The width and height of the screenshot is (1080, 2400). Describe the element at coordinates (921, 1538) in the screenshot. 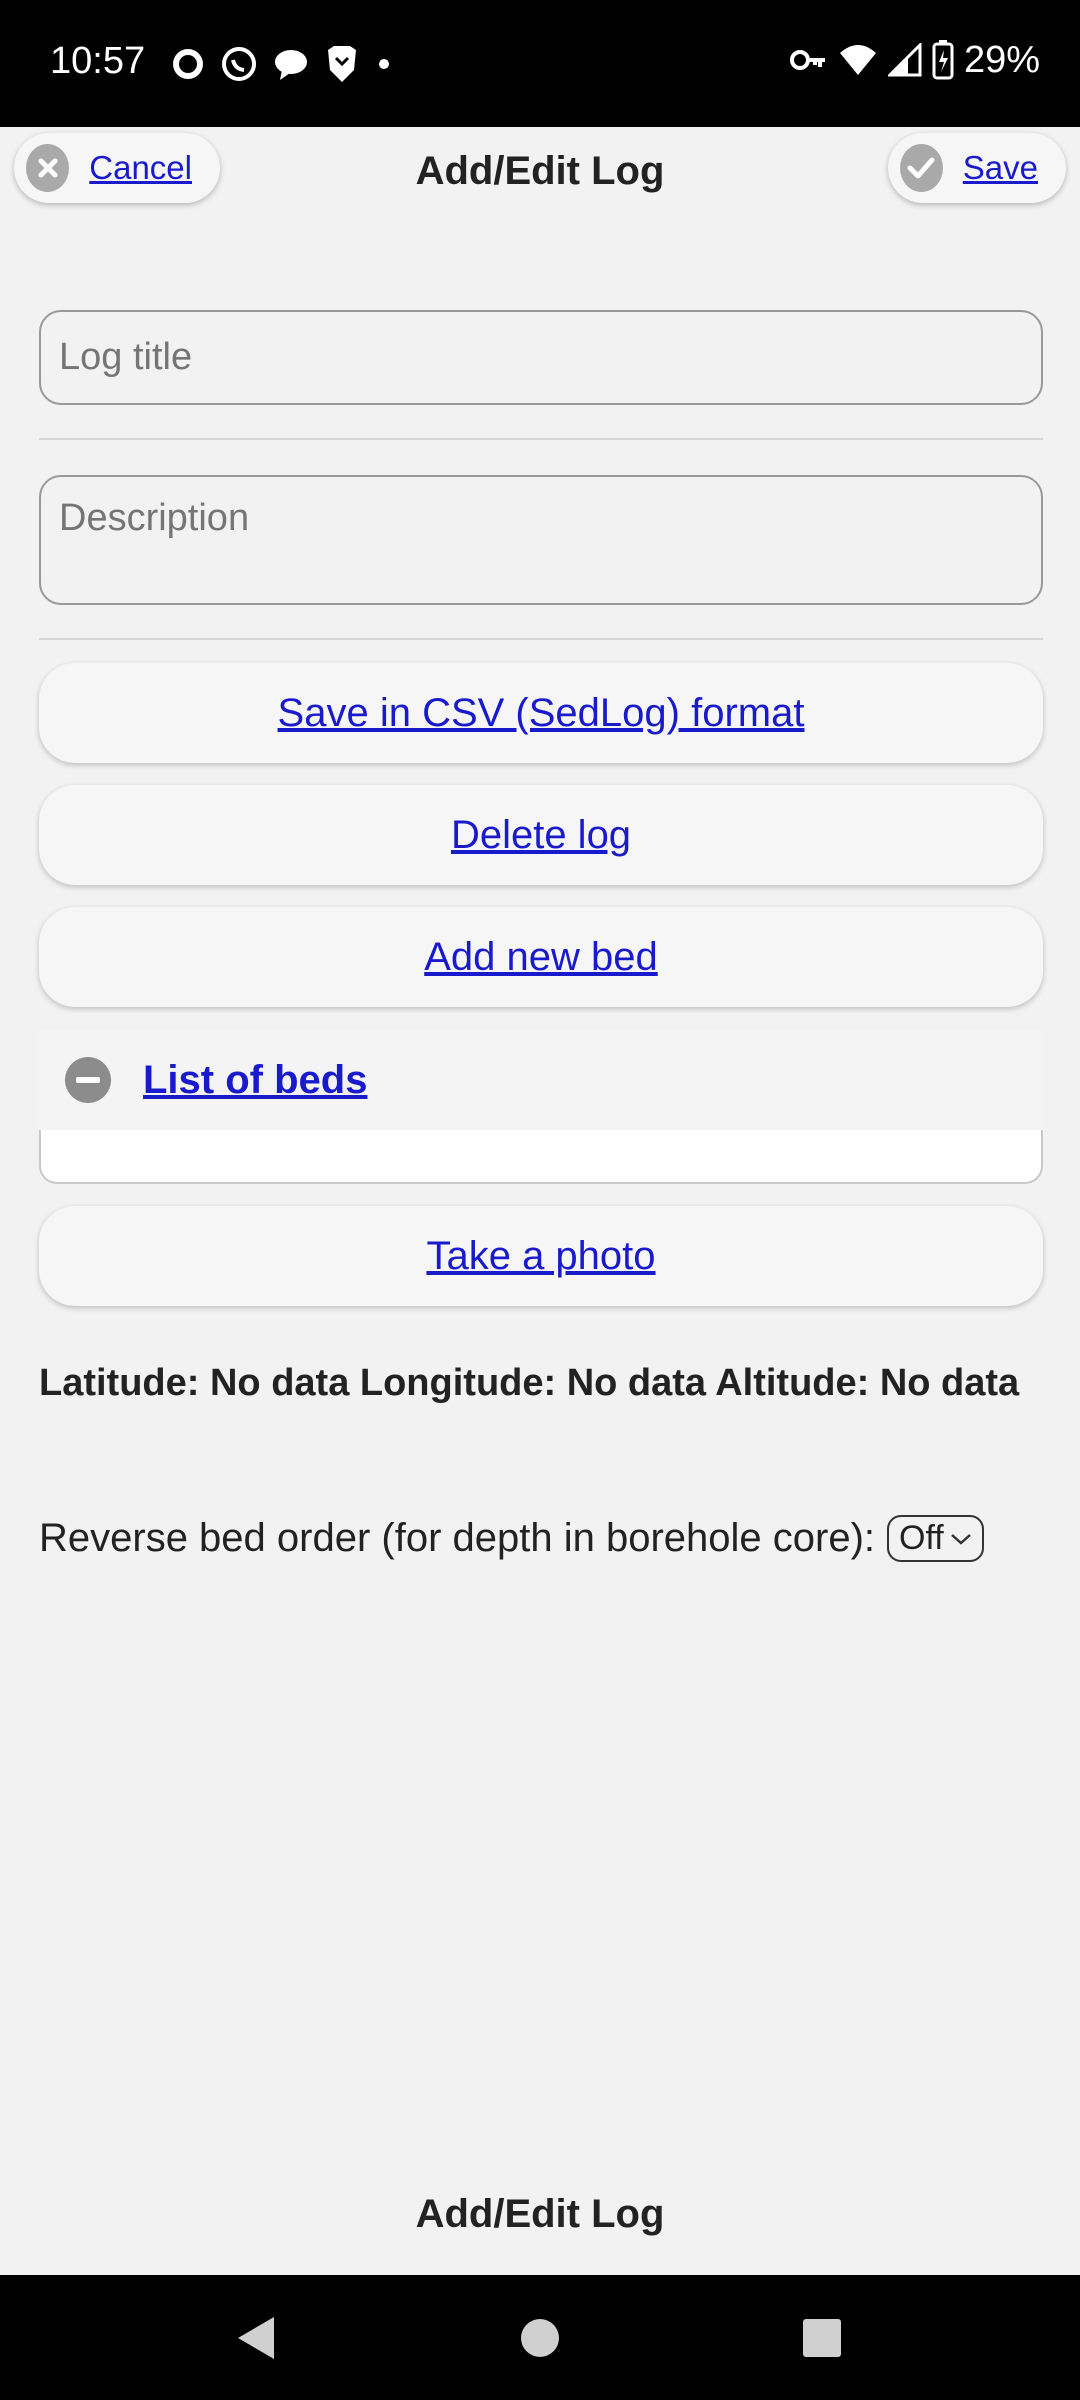

I see `reverse-order-value: Off` at that location.